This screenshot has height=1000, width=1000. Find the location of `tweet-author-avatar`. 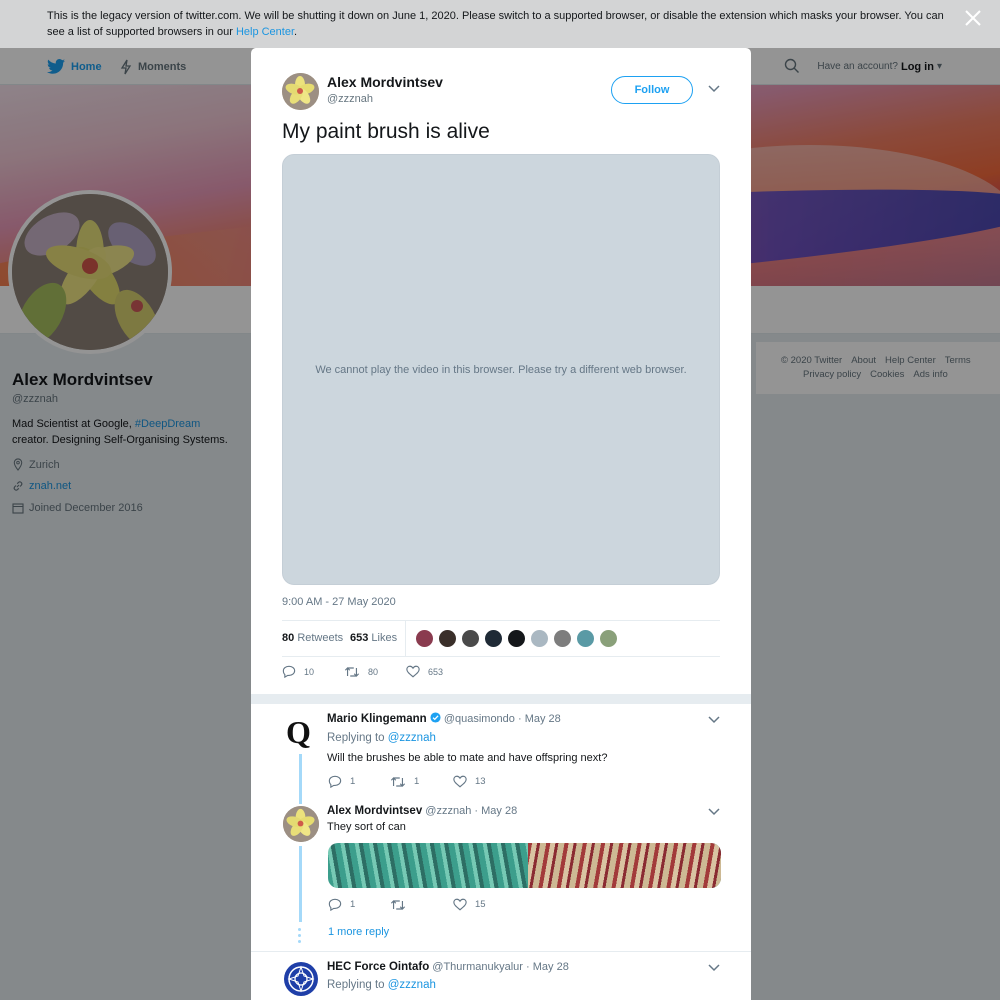

tweet-author-avatar is located at coordinates (300, 91).